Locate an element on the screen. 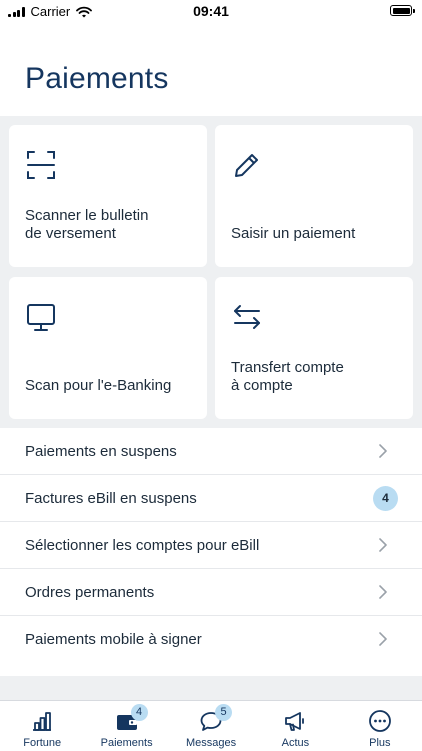 The height and width of the screenshot is (751, 422). scan-payment-slip-card: Scanner le bulletin de versement is located at coordinates (108, 196).